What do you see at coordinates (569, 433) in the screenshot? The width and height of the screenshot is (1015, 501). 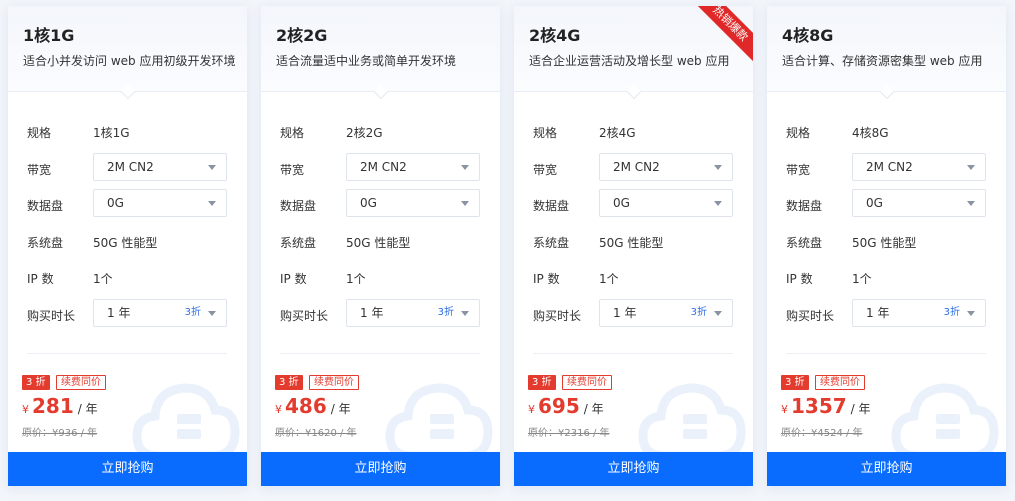 I see `original-price: 原价：¥2316 / 年` at bounding box center [569, 433].